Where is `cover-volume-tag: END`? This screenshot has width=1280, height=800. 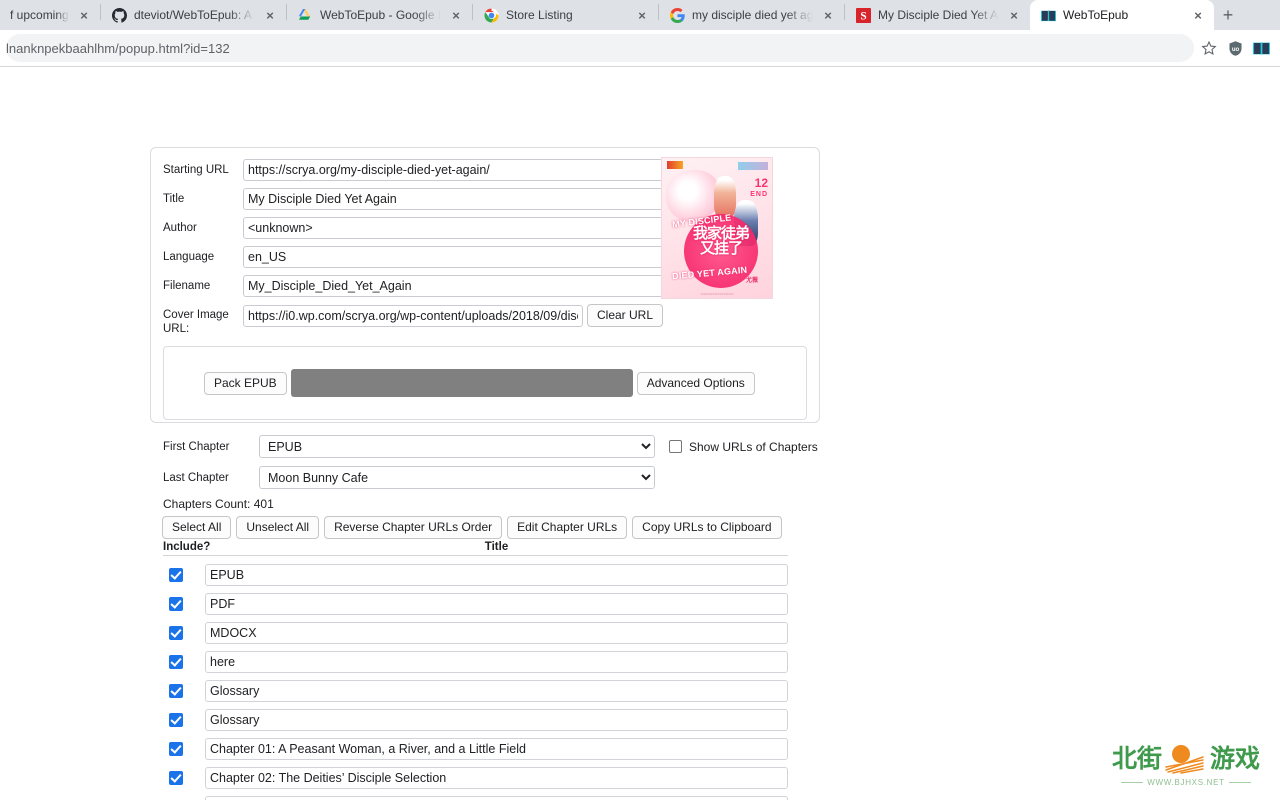
cover-volume-tag: END is located at coordinates (759, 194).